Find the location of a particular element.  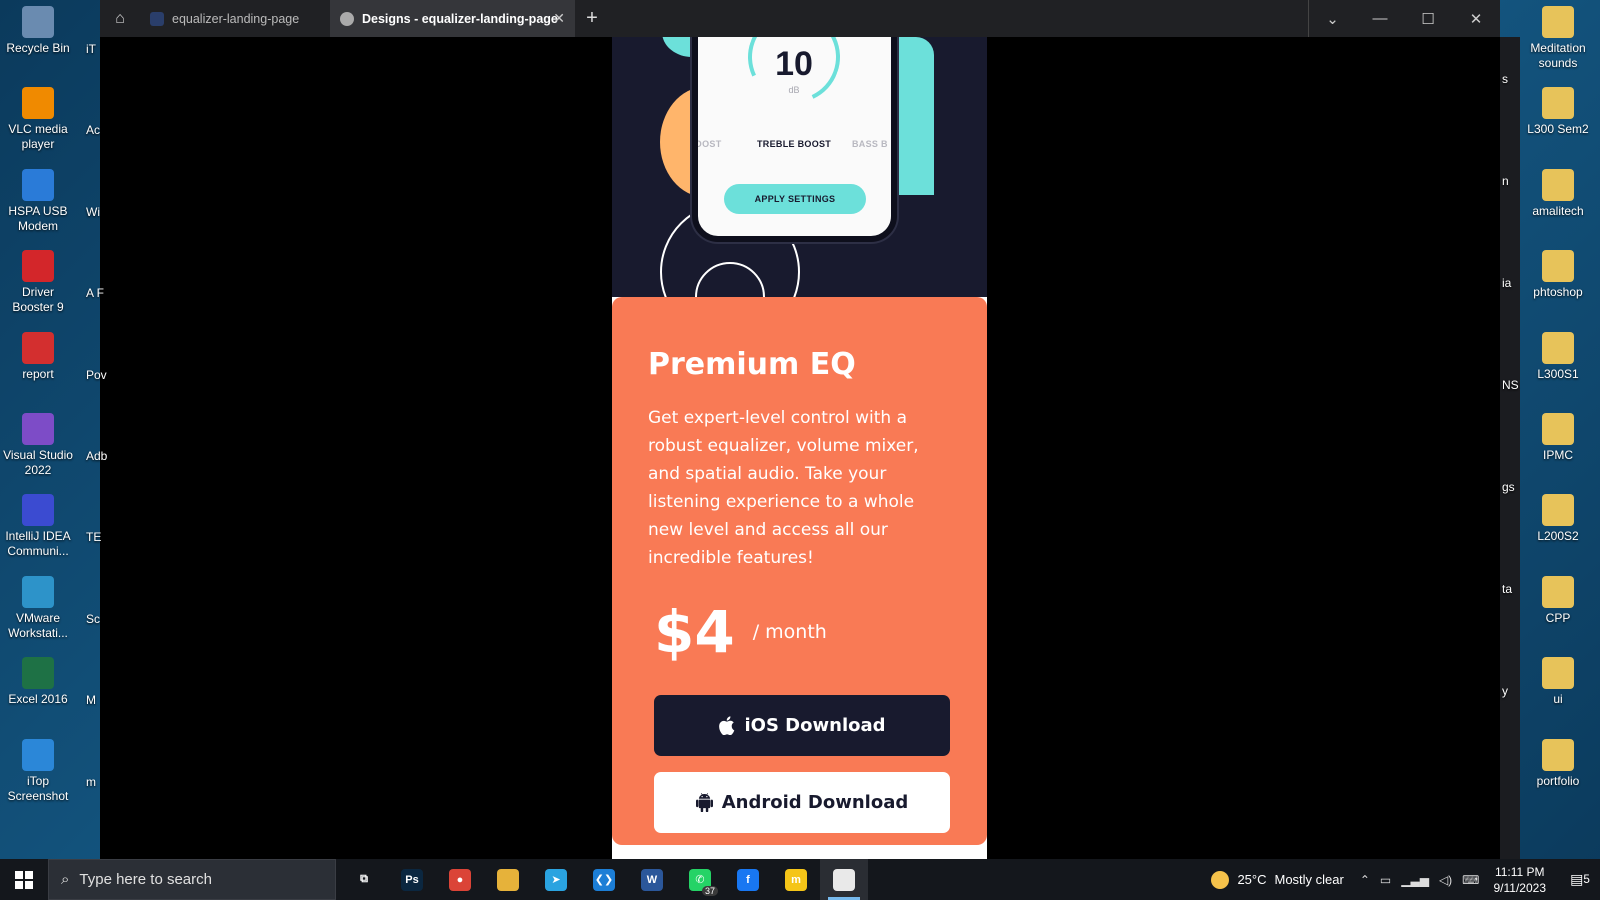

desktop-icon-label: iTop Screenshot is located at coordinates (38, 788).